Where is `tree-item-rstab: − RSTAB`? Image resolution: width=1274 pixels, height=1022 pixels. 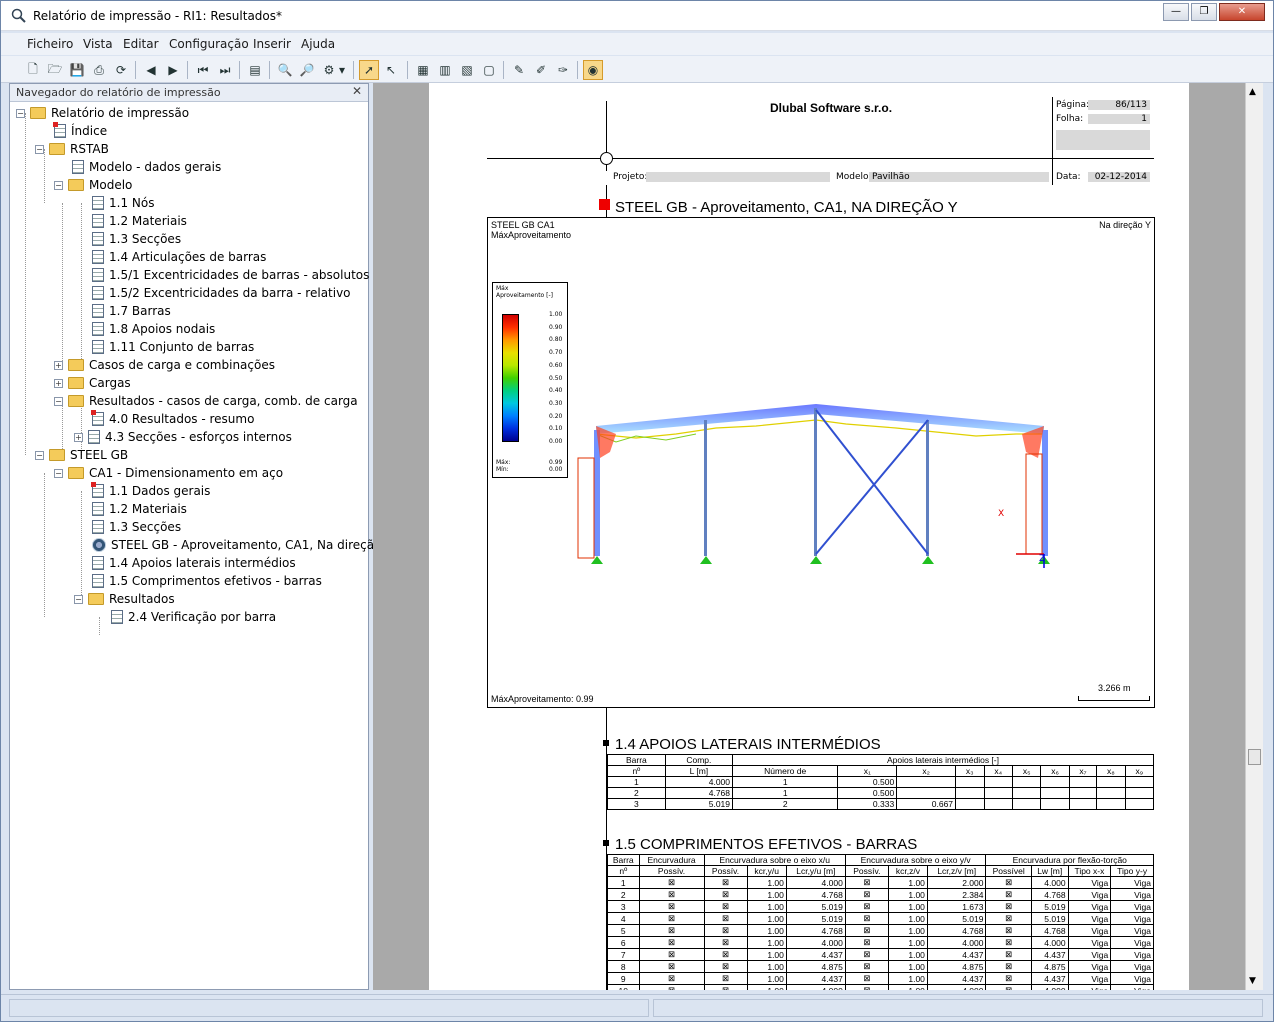 tree-item-rstab: − RSTAB is located at coordinates (72, 149).